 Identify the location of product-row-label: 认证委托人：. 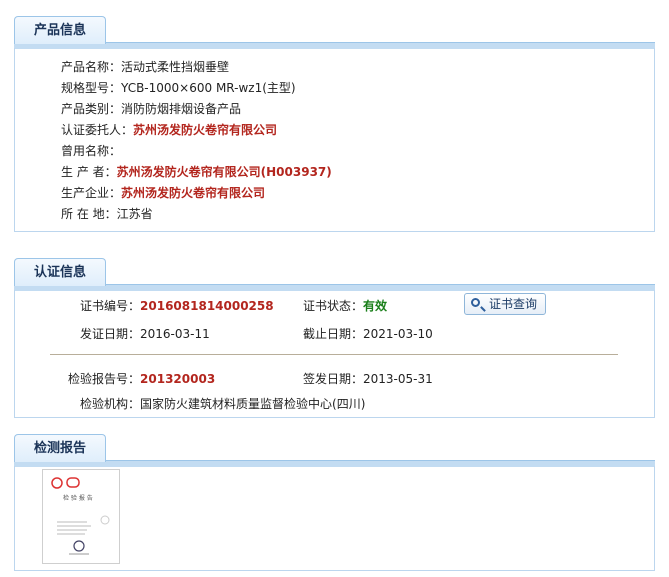
(97, 130).